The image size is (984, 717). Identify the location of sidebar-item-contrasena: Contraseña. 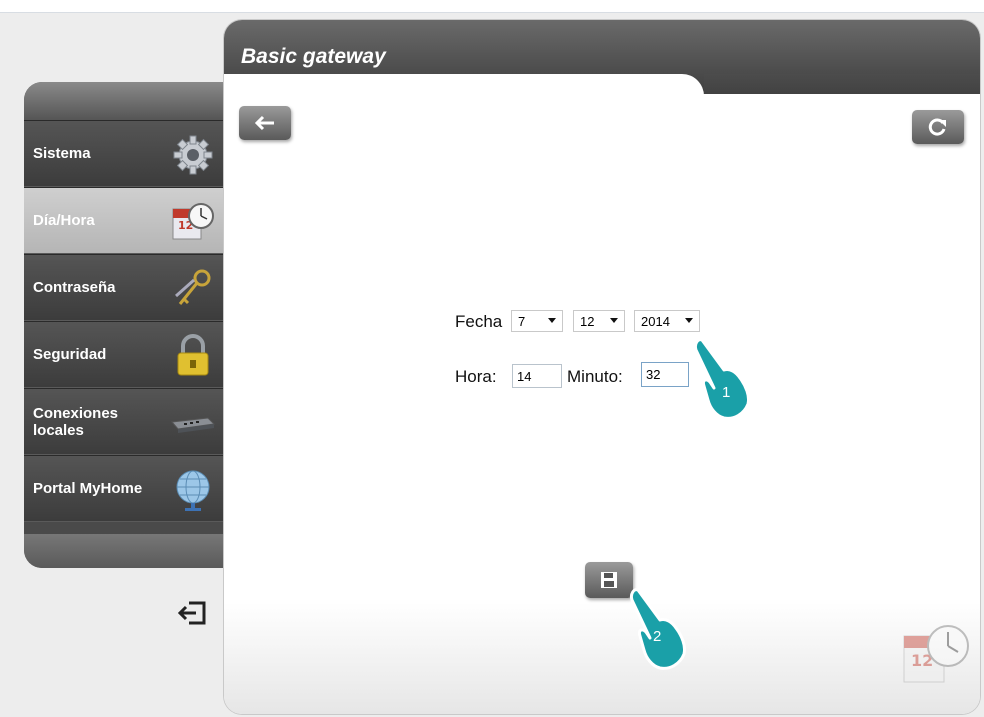
(124, 287).